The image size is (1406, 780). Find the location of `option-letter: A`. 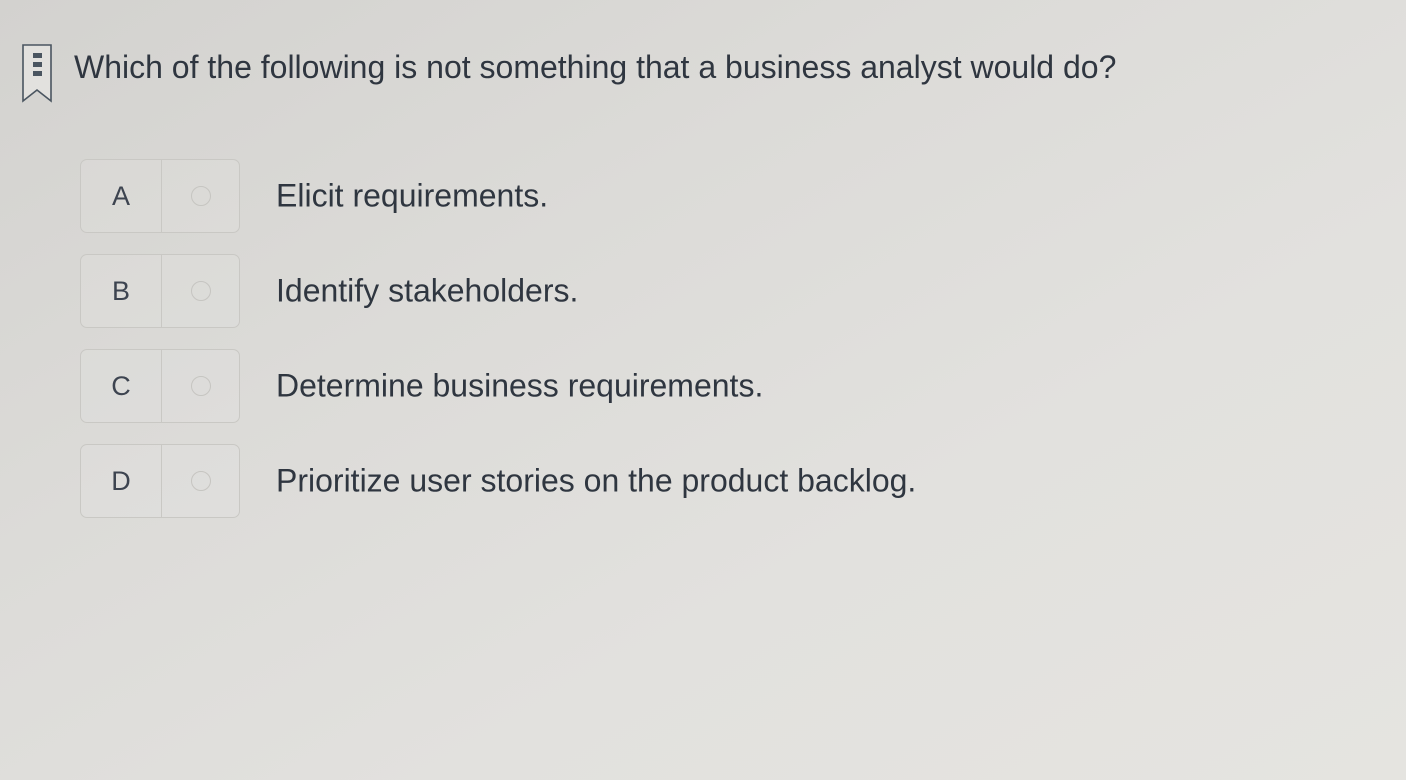

option-letter: A is located at coordinates (121, 196).